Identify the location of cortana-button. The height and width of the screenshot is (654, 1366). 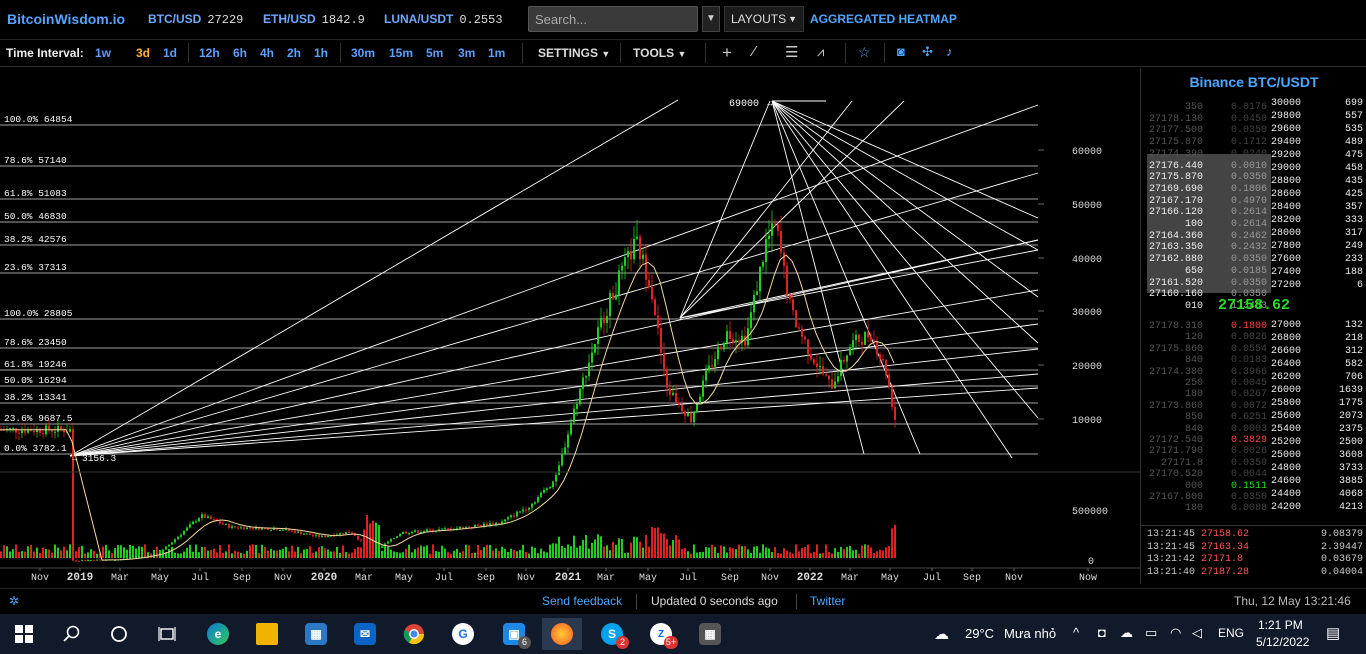
(119, 634).